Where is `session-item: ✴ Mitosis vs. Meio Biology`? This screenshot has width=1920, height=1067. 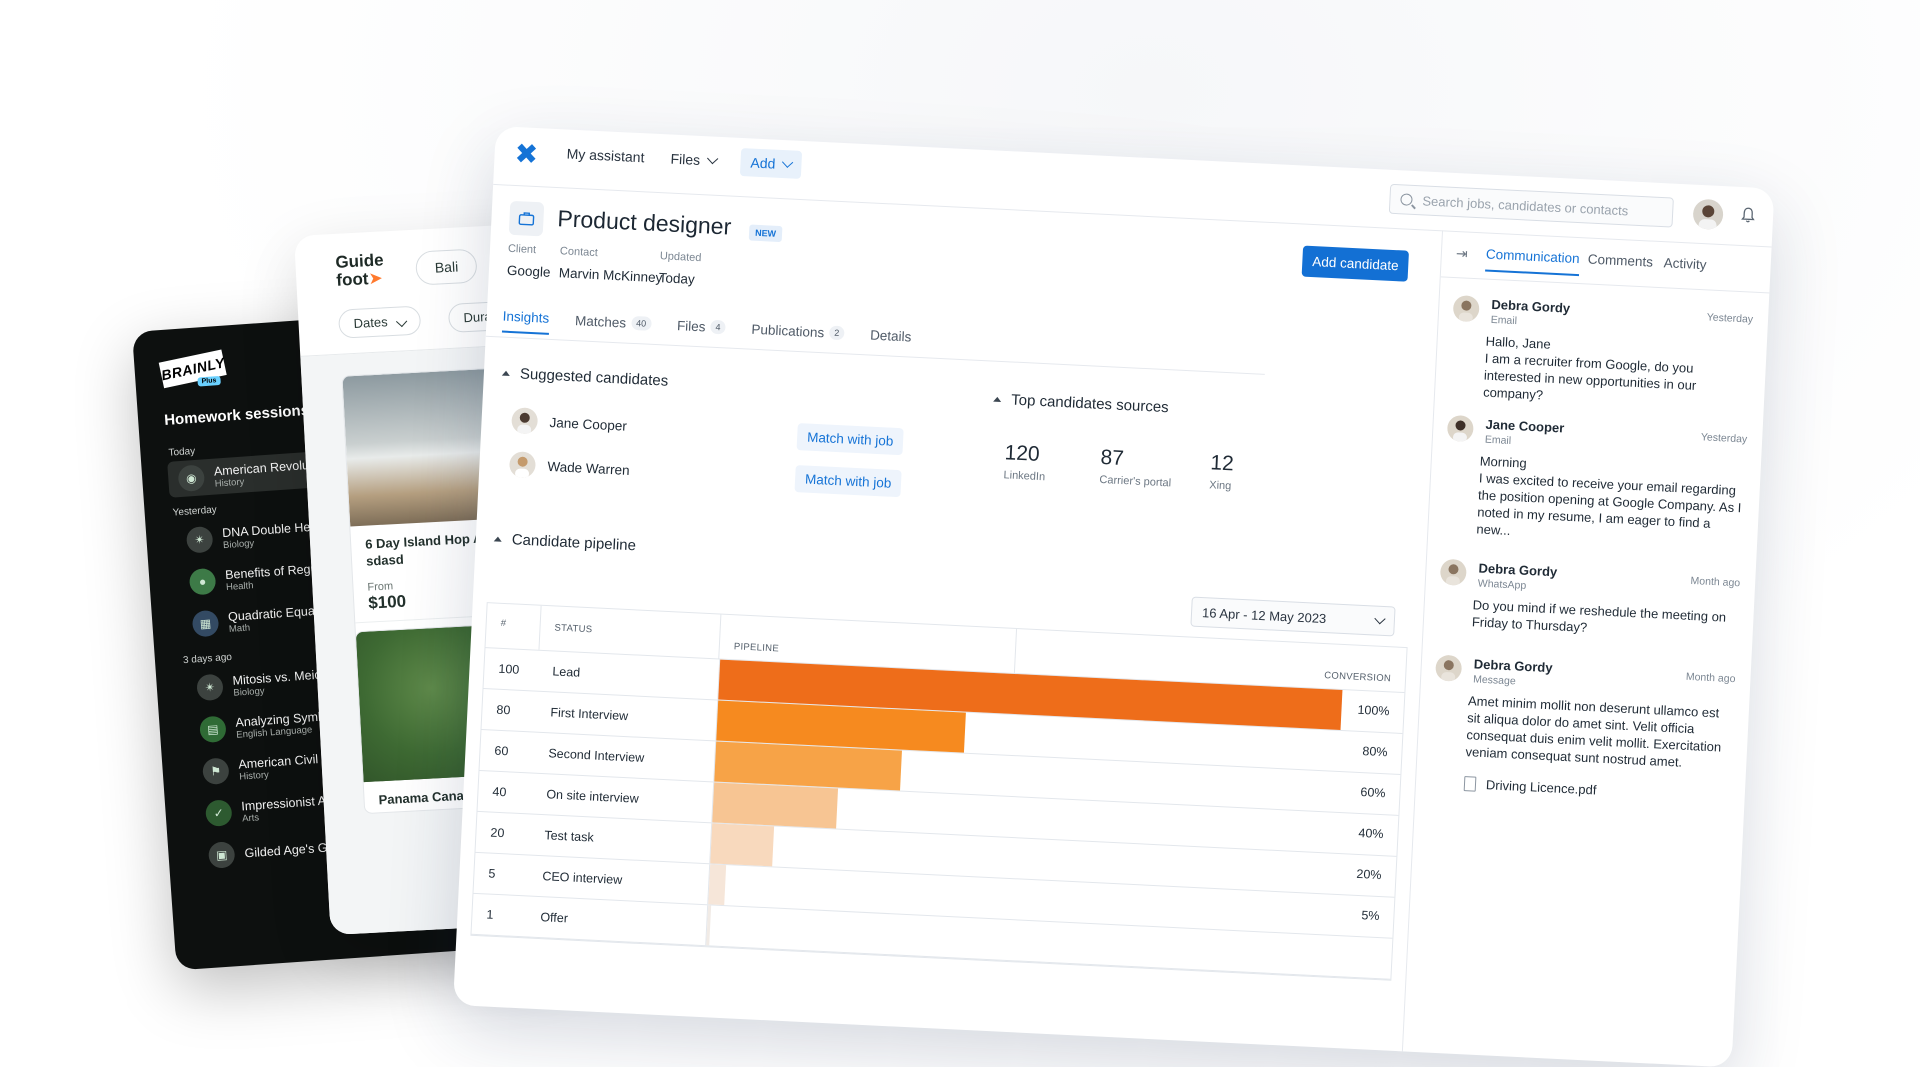 session-item: ✴ Mitosis vs. Meio Biology is located at coordinates (259, 684).